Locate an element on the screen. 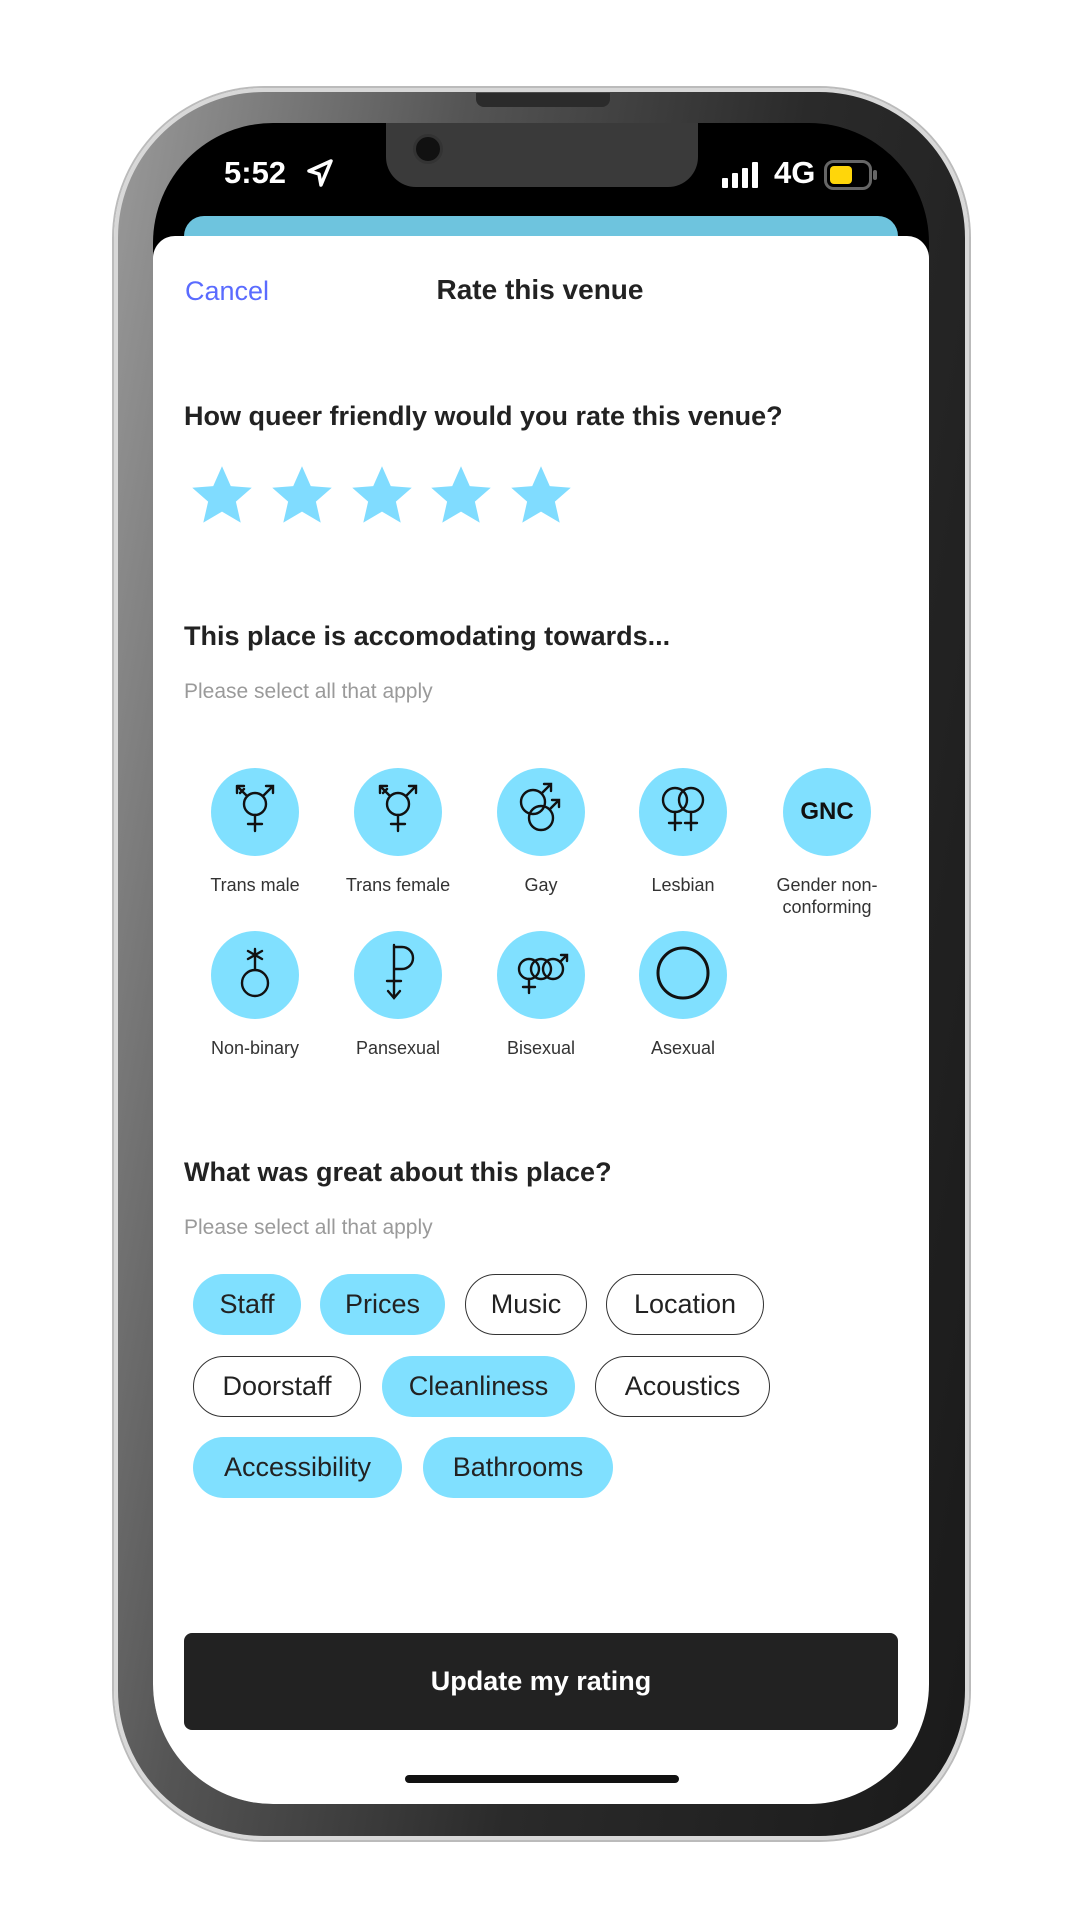 The image size is (1080, 1920). identity-option: Gay is located at coordinates (541, 832).